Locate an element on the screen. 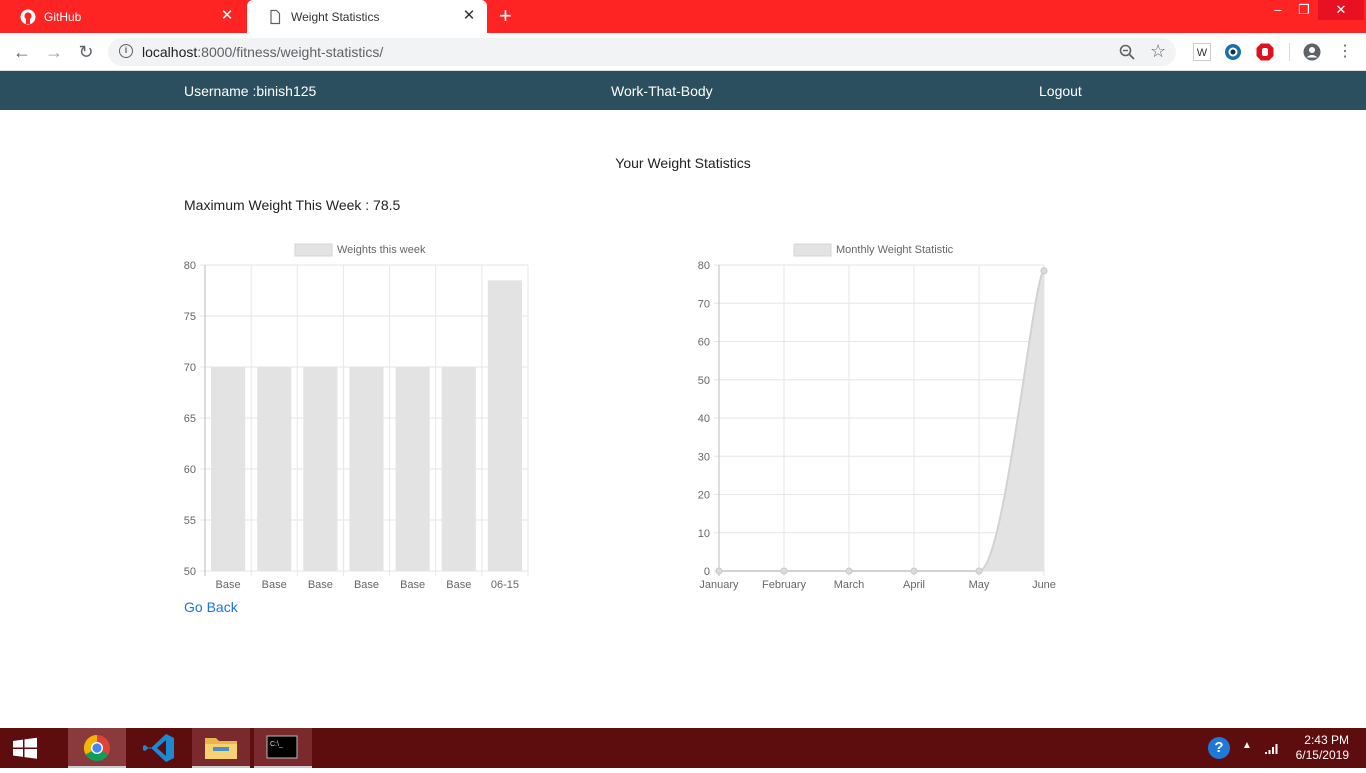 The width and height of the screenshot is (1366, 773). x-tick-label: 06-15 is located at coordinates (505, 585).